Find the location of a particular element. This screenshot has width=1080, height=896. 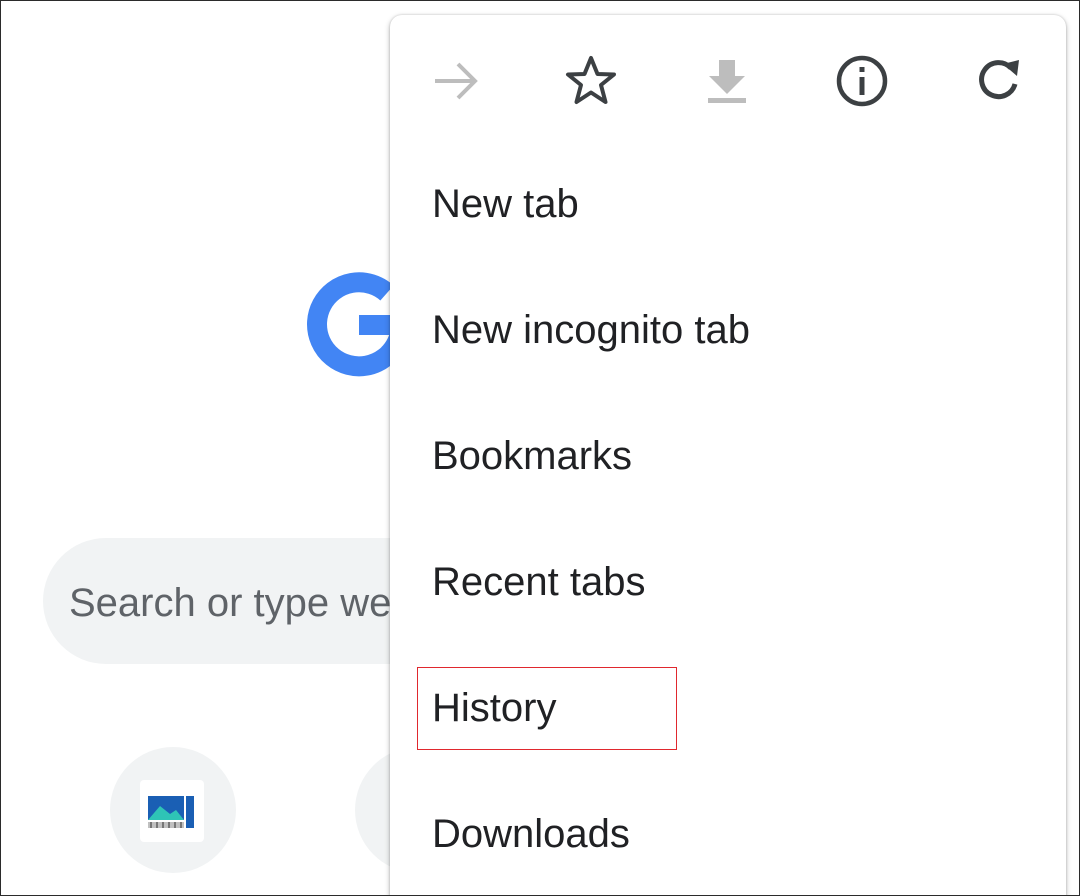

forward-button is located at coordinates (456, 81).